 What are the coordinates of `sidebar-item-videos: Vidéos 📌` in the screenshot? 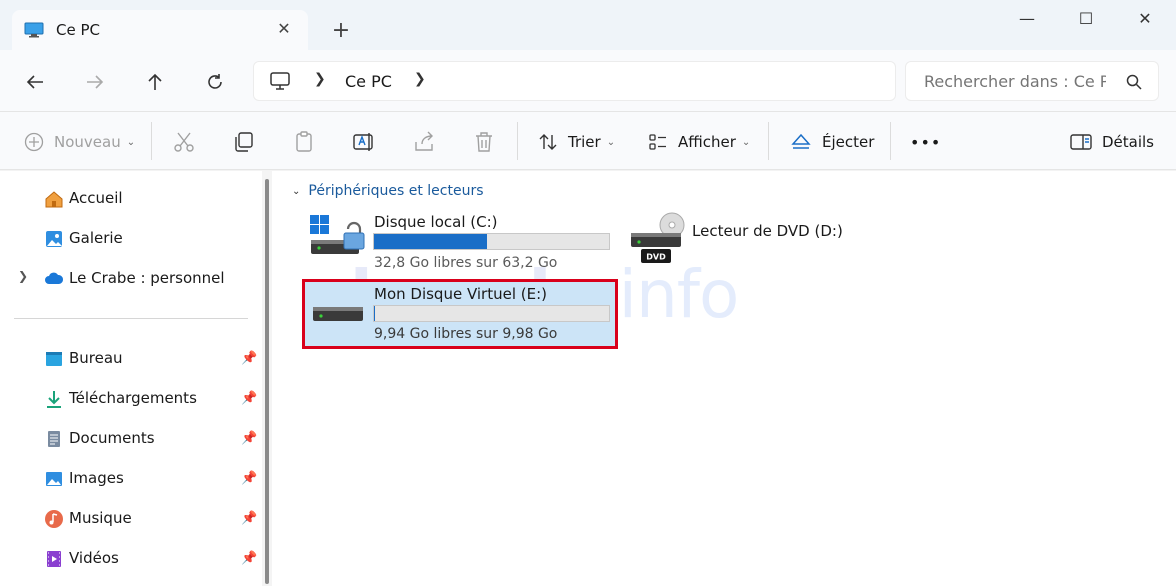 It's located at (131, 559).